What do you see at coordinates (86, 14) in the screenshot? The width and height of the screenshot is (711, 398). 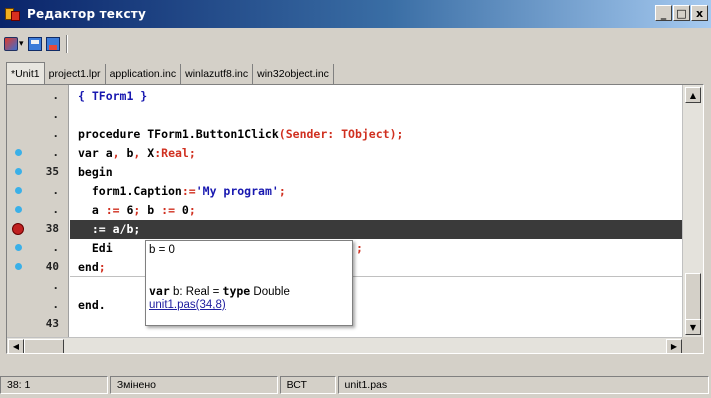 I see `window-title: Редактор тексту` at bounding box center [86, 14].